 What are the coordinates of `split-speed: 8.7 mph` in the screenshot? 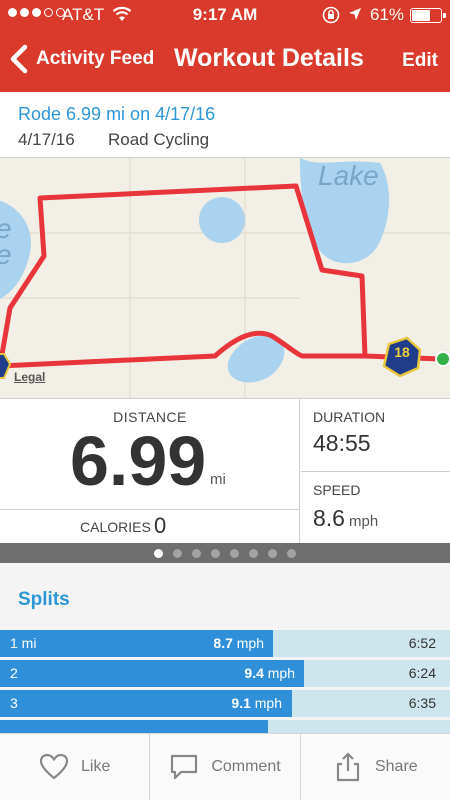 It's located at (238, 643).